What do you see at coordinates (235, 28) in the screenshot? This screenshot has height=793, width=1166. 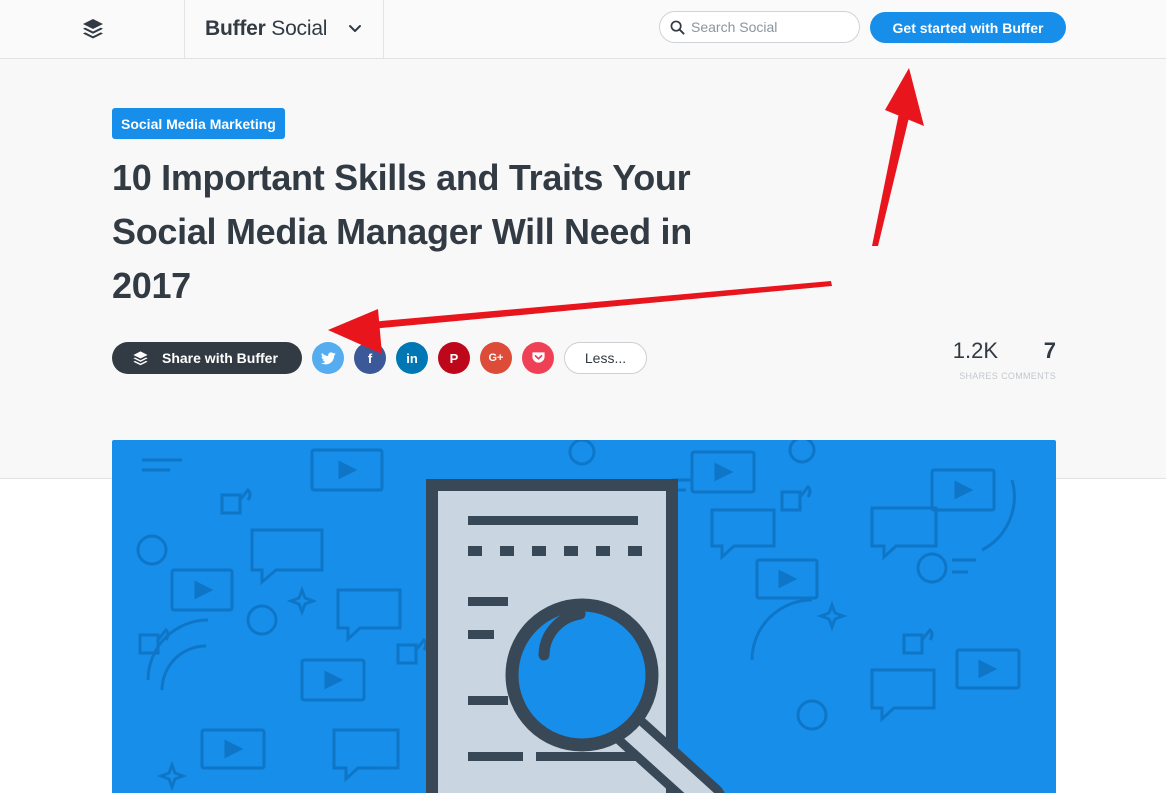 I see `brand-name-primary: Buffer` at bounding box center [235, 28].